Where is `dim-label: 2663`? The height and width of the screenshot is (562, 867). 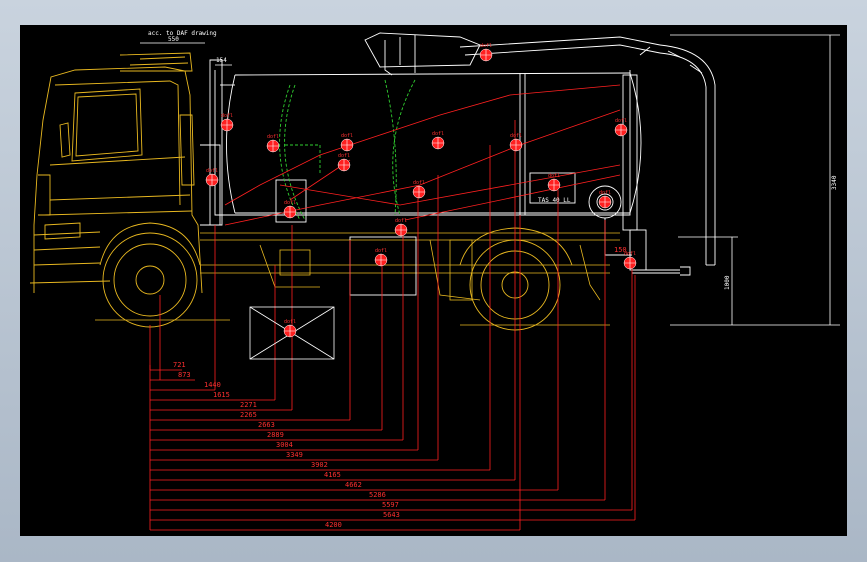 dim-label: 2663 is located at coordinates (266, 425).